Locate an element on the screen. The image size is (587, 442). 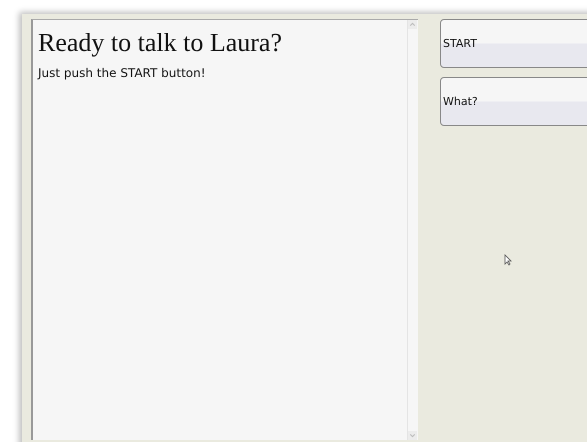
chat-message: Just push the START button! is located at coordinates (122, 73).